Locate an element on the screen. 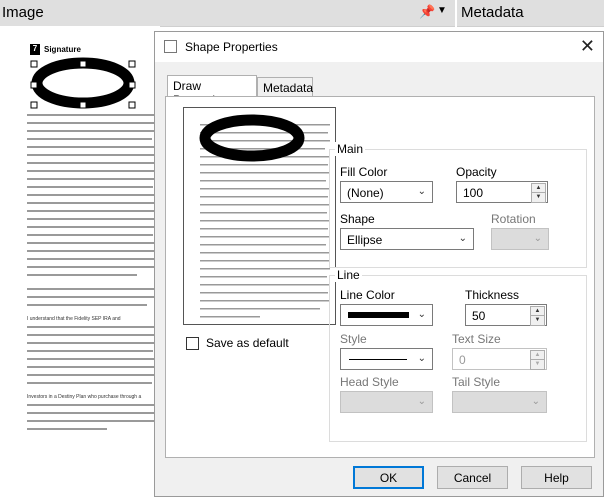 Image resolution: width=604 pixels, height=497 pixels. line-color-dropdown: ⌄ is located at coordinates (386, 315).